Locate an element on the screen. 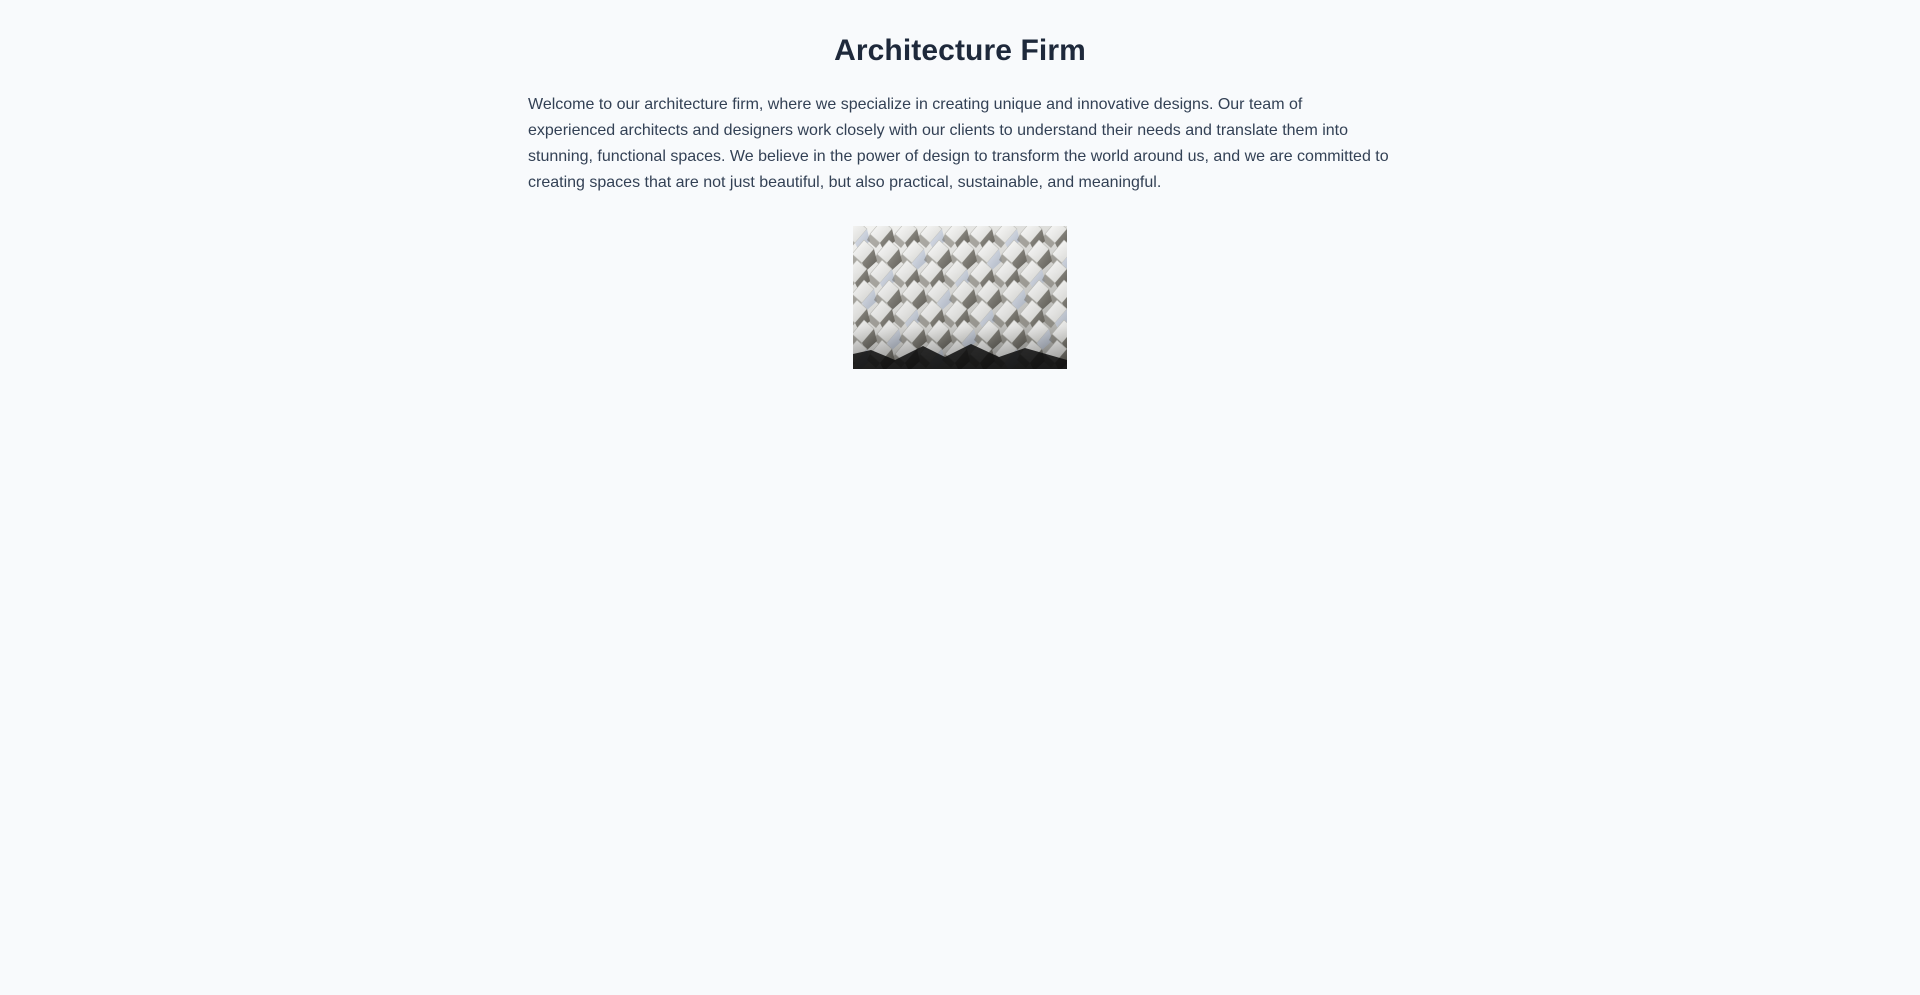 The width and height of the screenshot is (1920, 995). architecture-facade-image is located at coordinates (960, 297).